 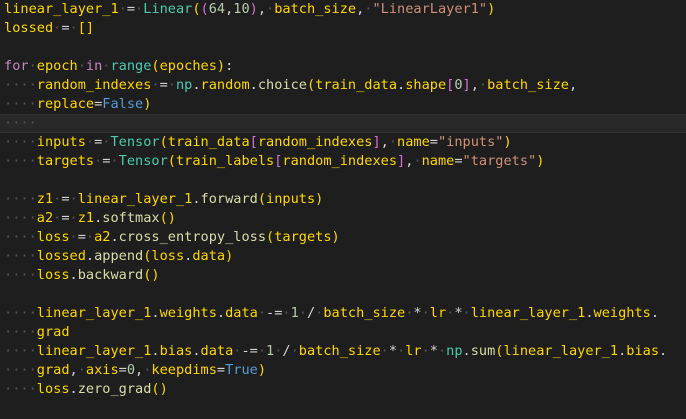 I want to click on code-token: axis, so click(x=102, y=370).